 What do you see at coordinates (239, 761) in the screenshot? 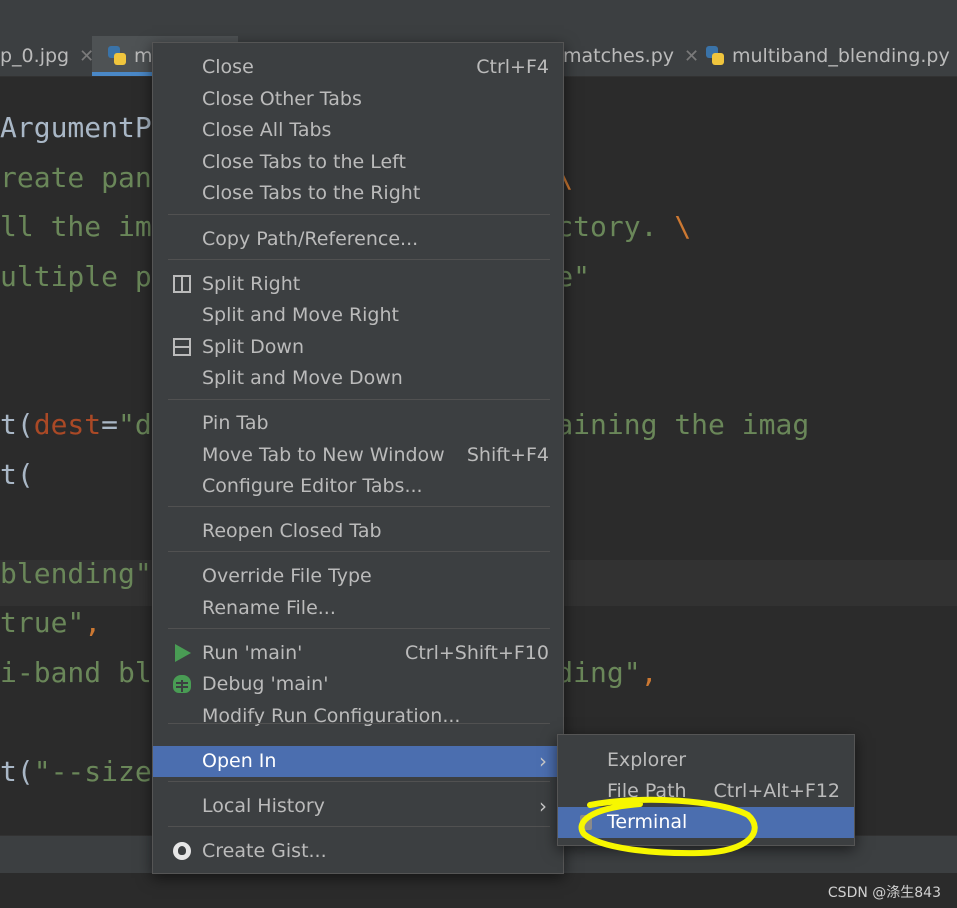
I see `menu-item-label: Open In` at bounding box center [239, 761].